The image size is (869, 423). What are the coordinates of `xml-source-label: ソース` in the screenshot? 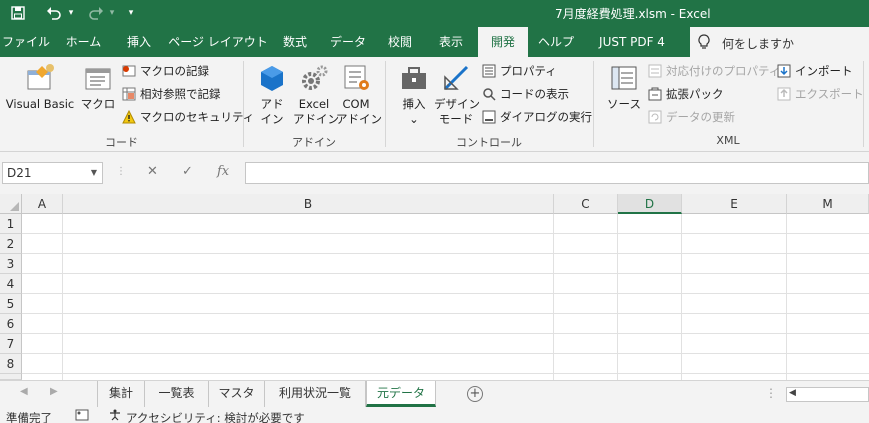 It's located at (624, 104).